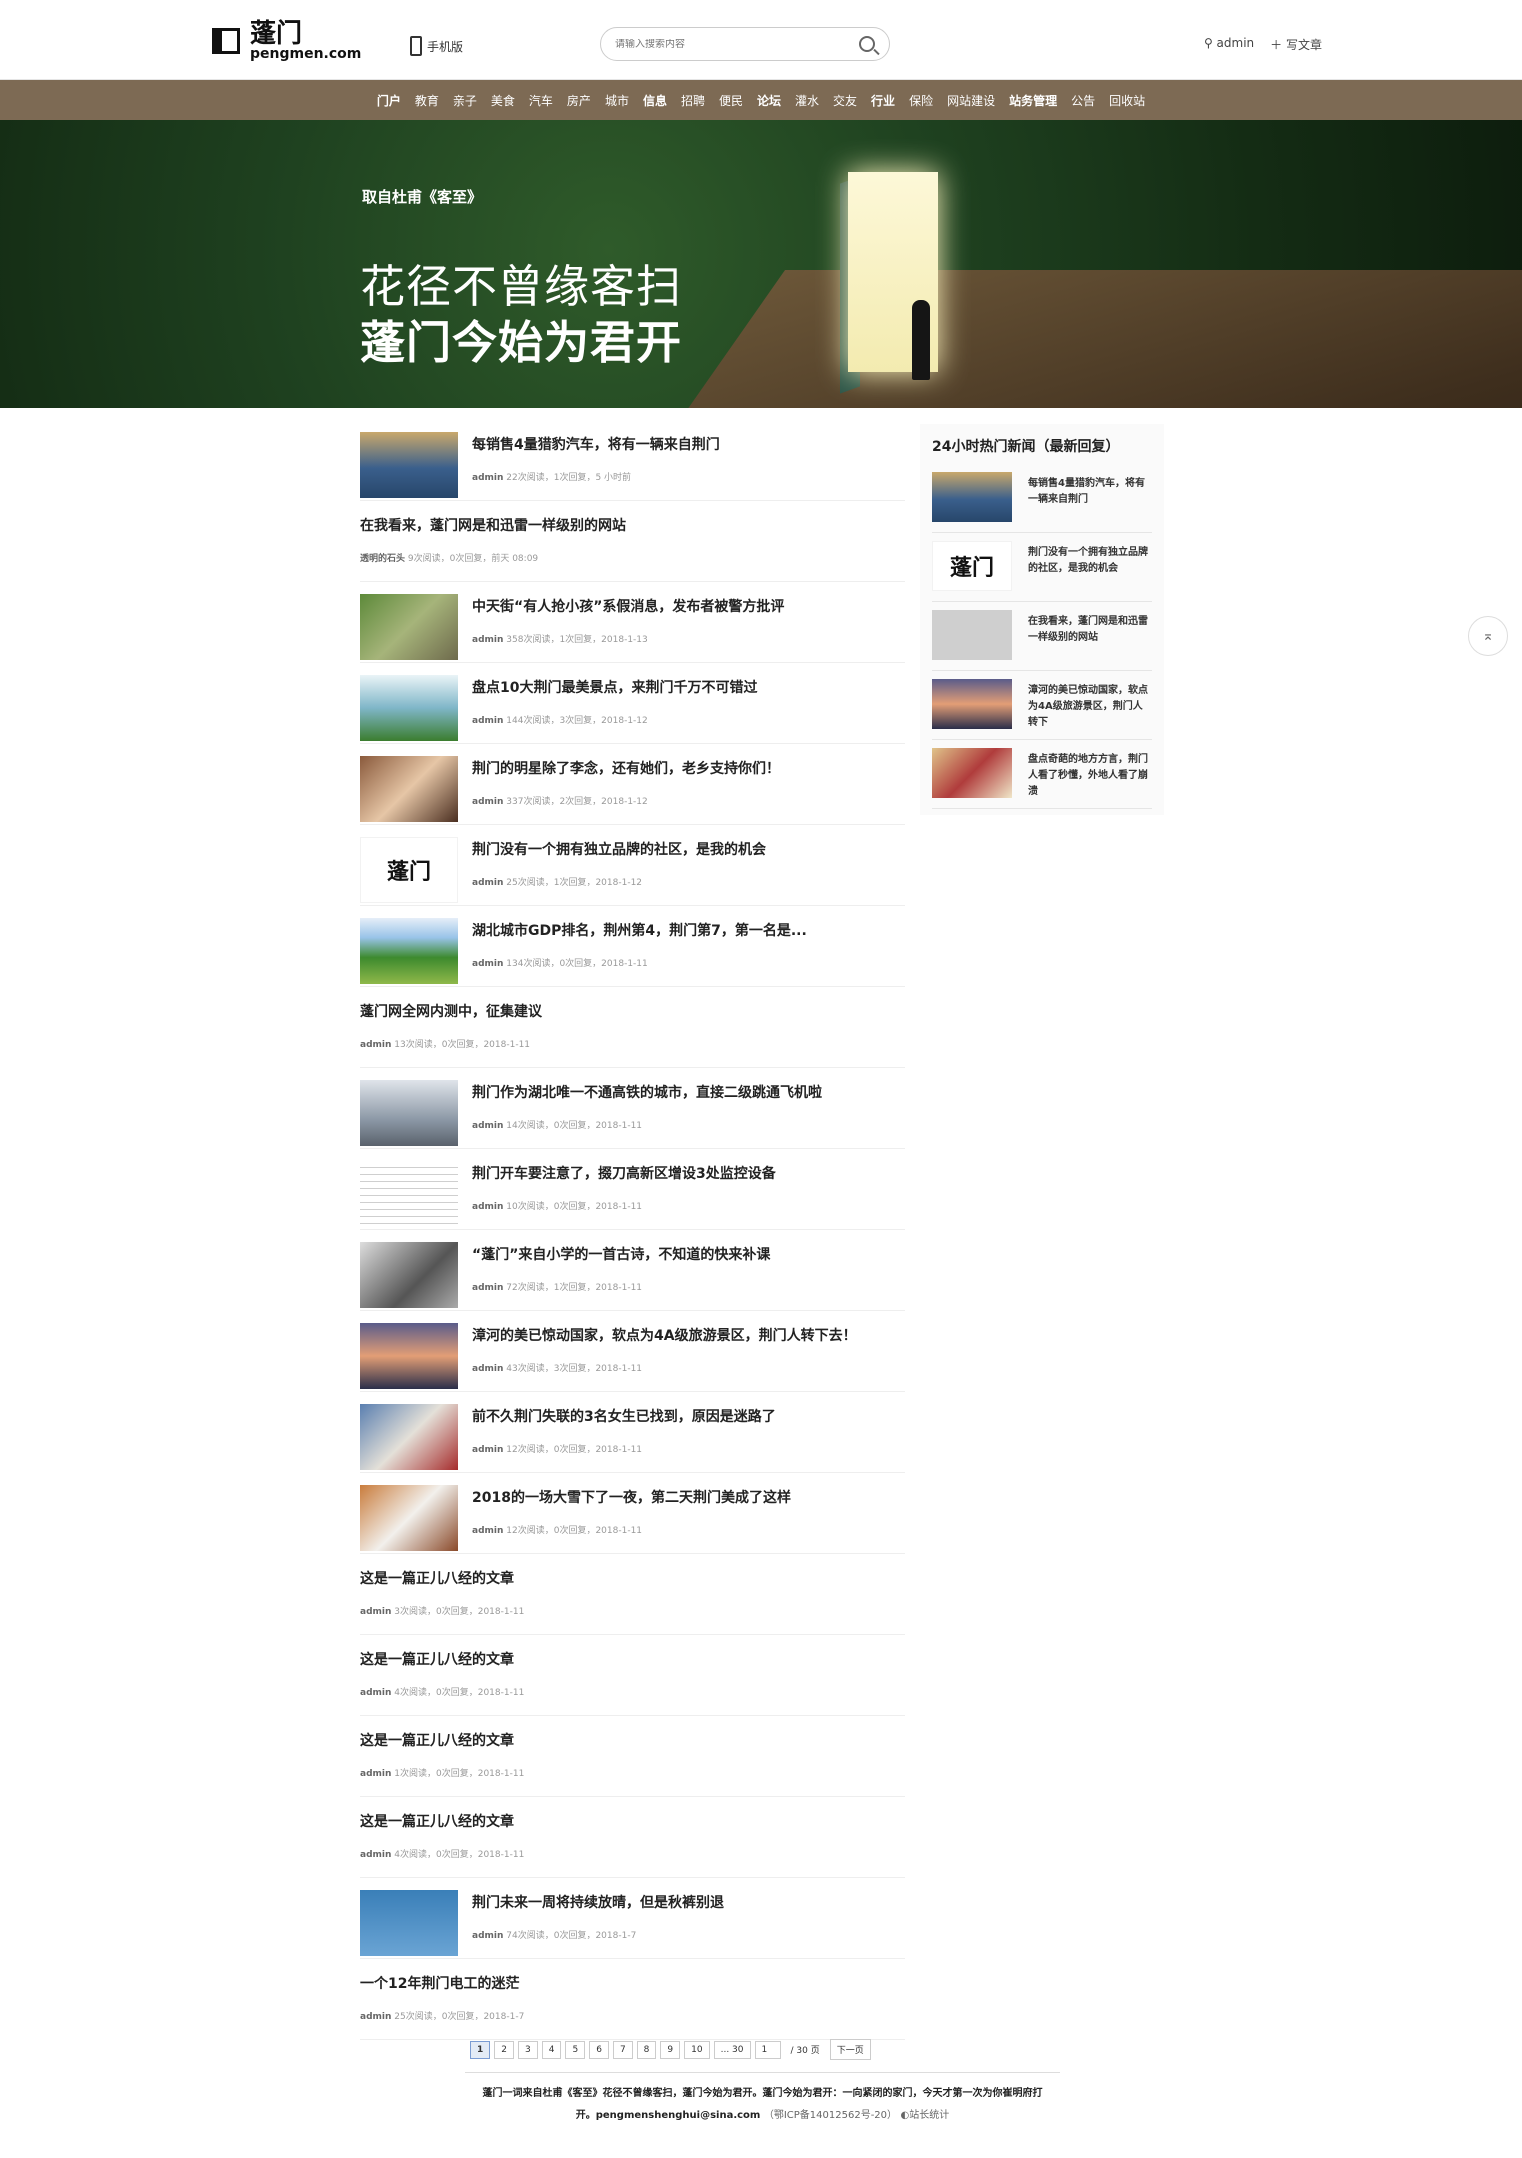 This screenshot has height=2158, width=1522. What do you see at coordinates (632, 1027) in the screenshot?
I see `article-item: 蓬门网全网内测中，征集建议 admin 13次阅读，0次回复，2018-1-11` at bounding box center [632, 1027].